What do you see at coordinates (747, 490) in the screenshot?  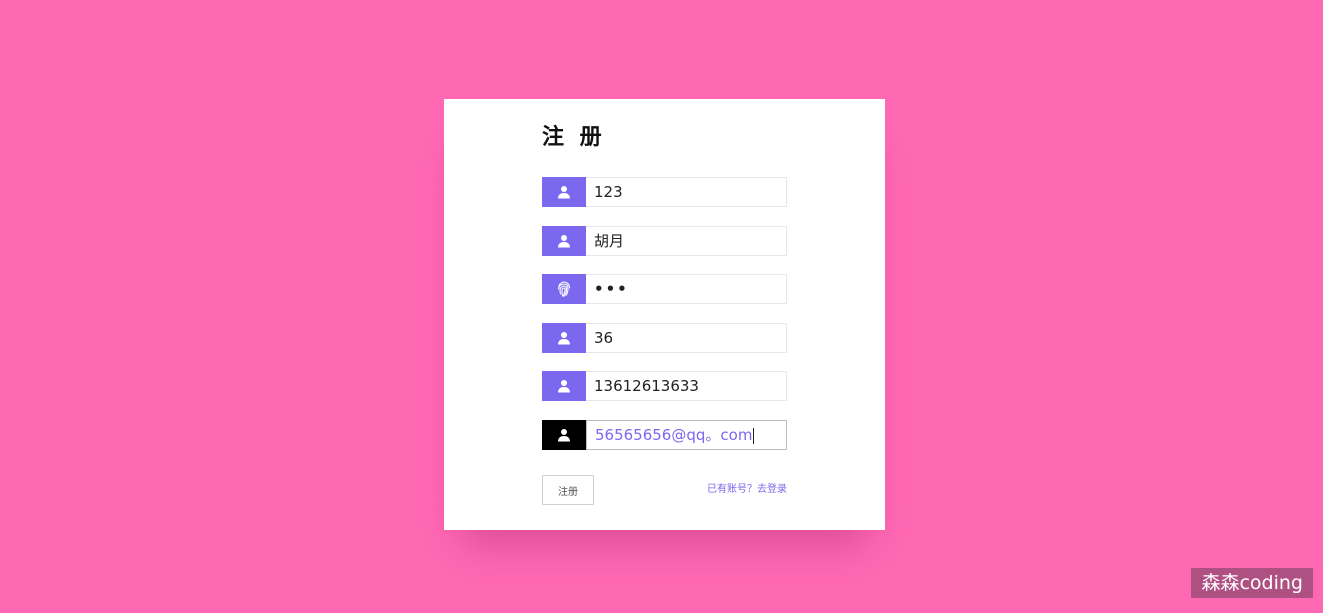 I see `go-login-link: 已有账号？去登录` at bounding box center [747, 490].